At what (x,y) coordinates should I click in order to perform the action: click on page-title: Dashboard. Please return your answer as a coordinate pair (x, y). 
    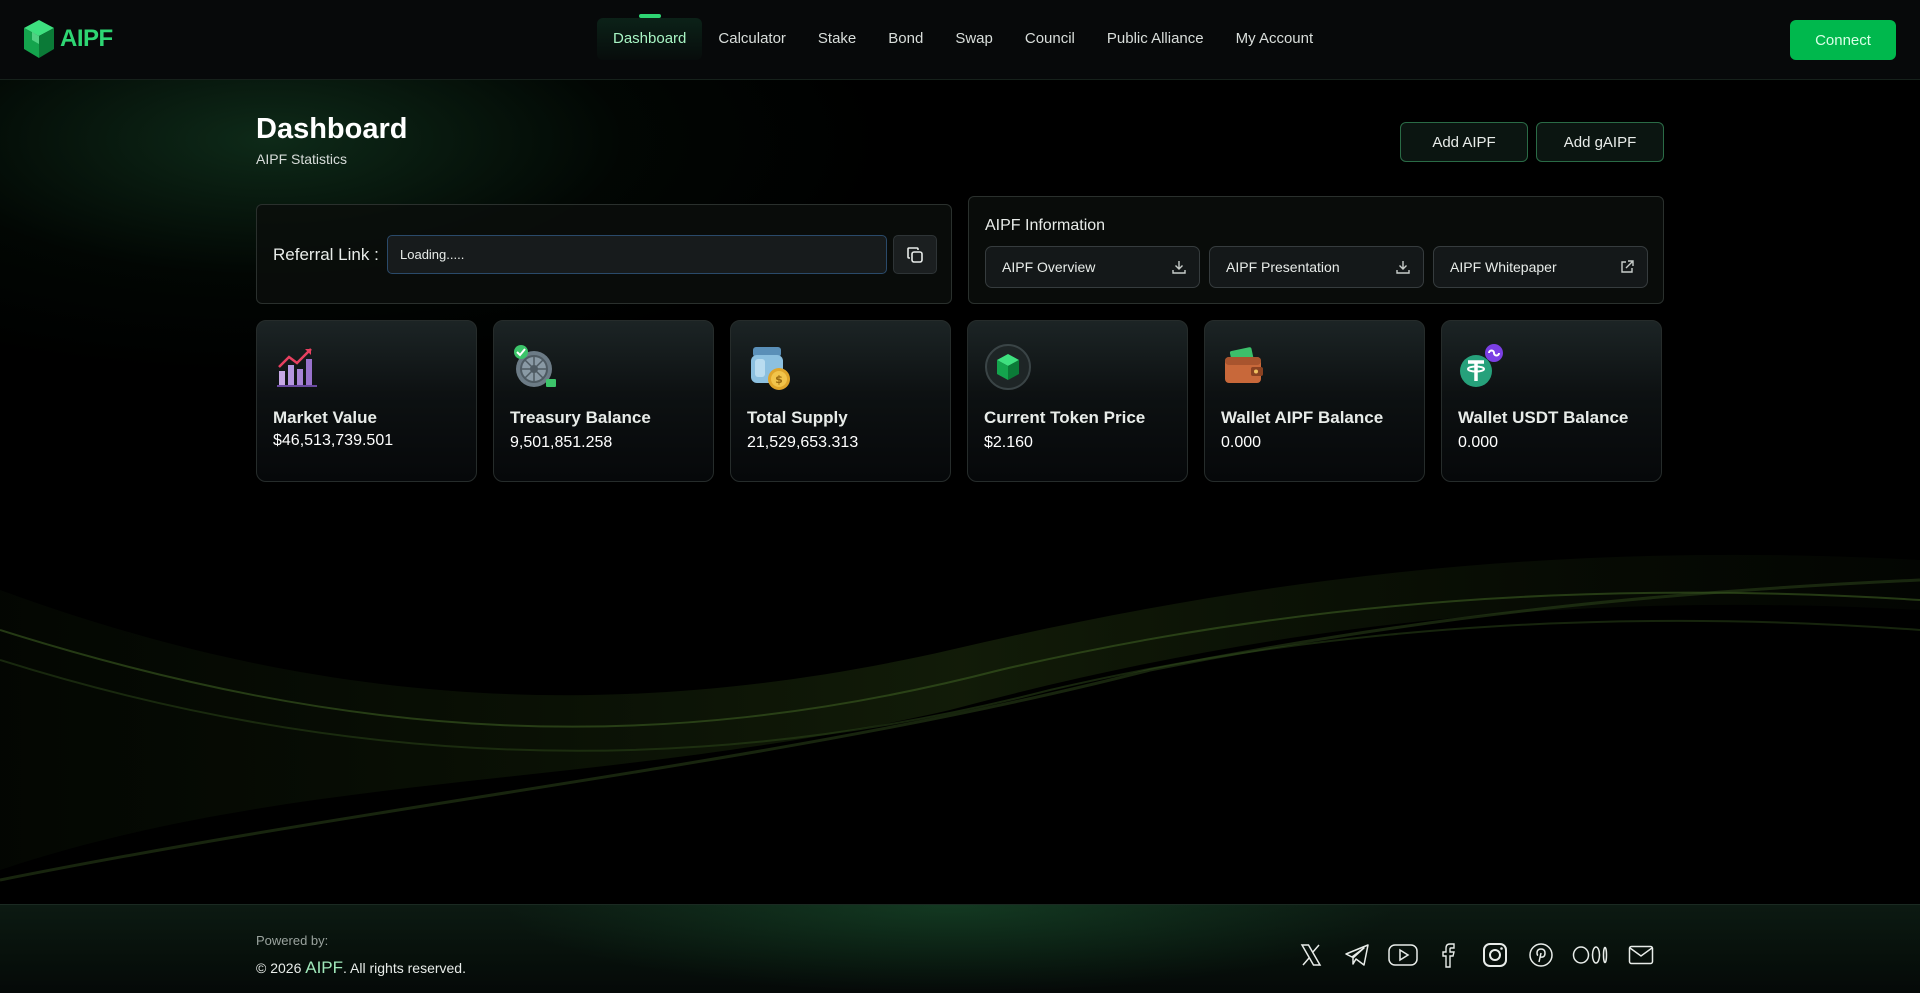
    Looking at the image, I should click on (332, 129).